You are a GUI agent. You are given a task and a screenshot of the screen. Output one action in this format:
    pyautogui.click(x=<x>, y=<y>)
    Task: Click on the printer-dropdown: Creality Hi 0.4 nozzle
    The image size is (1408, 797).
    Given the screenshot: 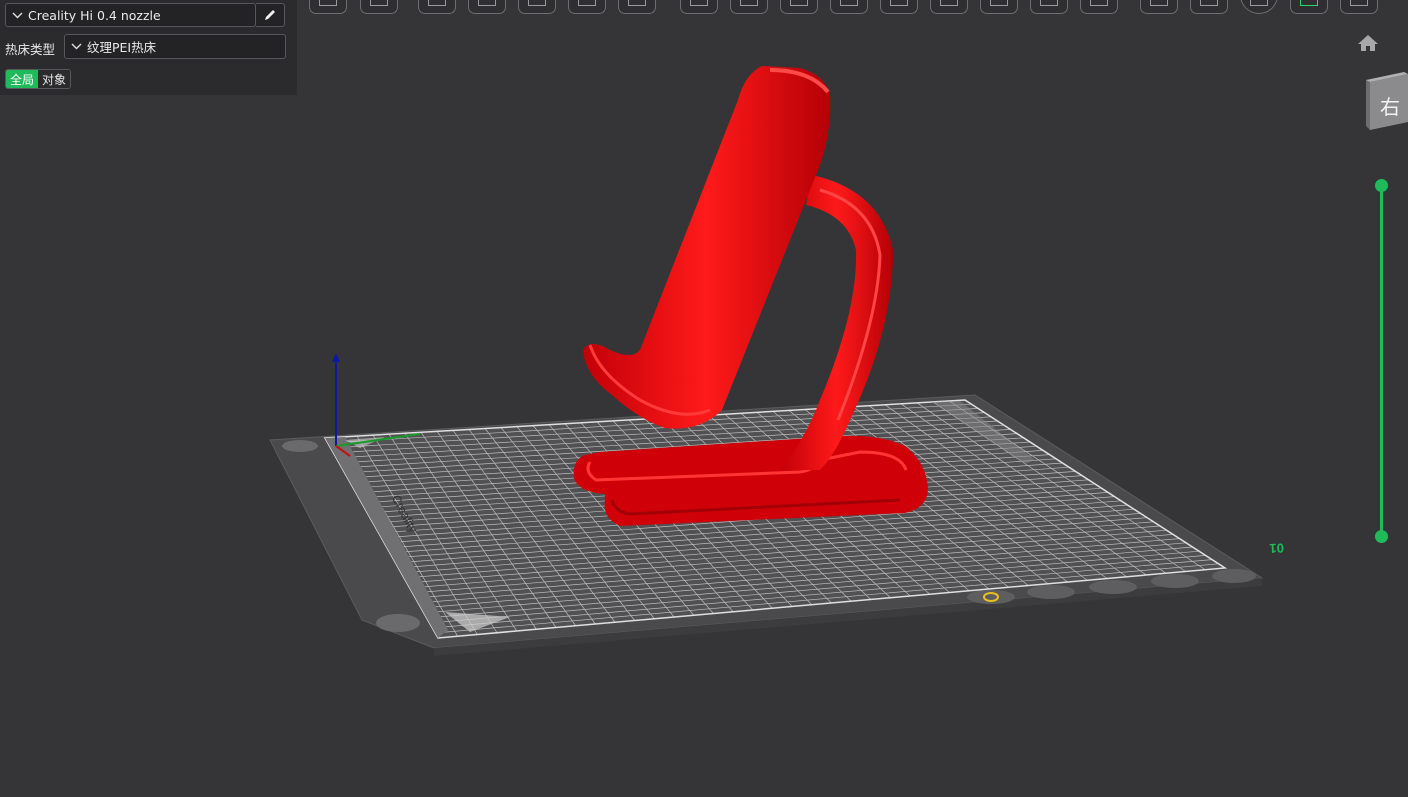 What is the action you would take?
    pyautogui.click(x=130, y=15)
    